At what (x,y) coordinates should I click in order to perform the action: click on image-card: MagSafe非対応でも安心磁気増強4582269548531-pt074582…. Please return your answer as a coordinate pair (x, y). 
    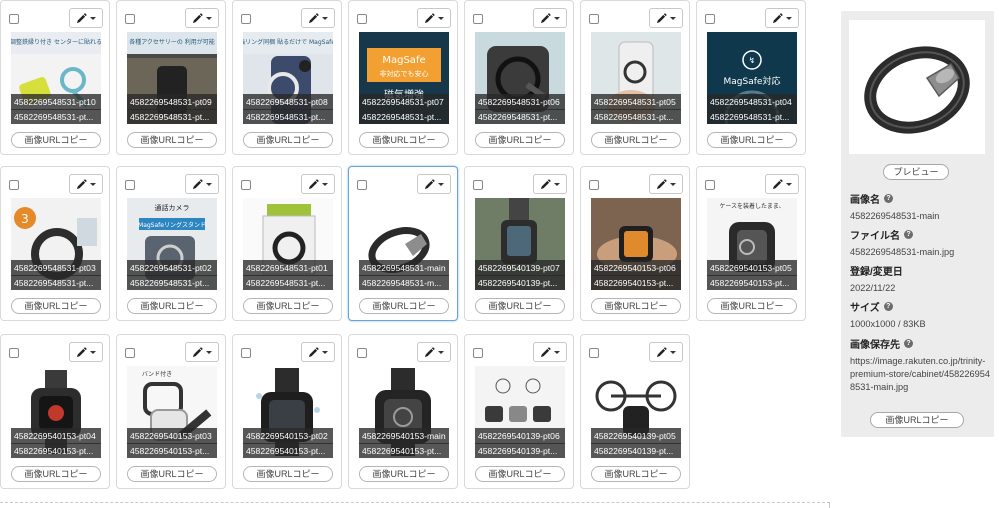
    Looking at the image, I should click on (403, 77).